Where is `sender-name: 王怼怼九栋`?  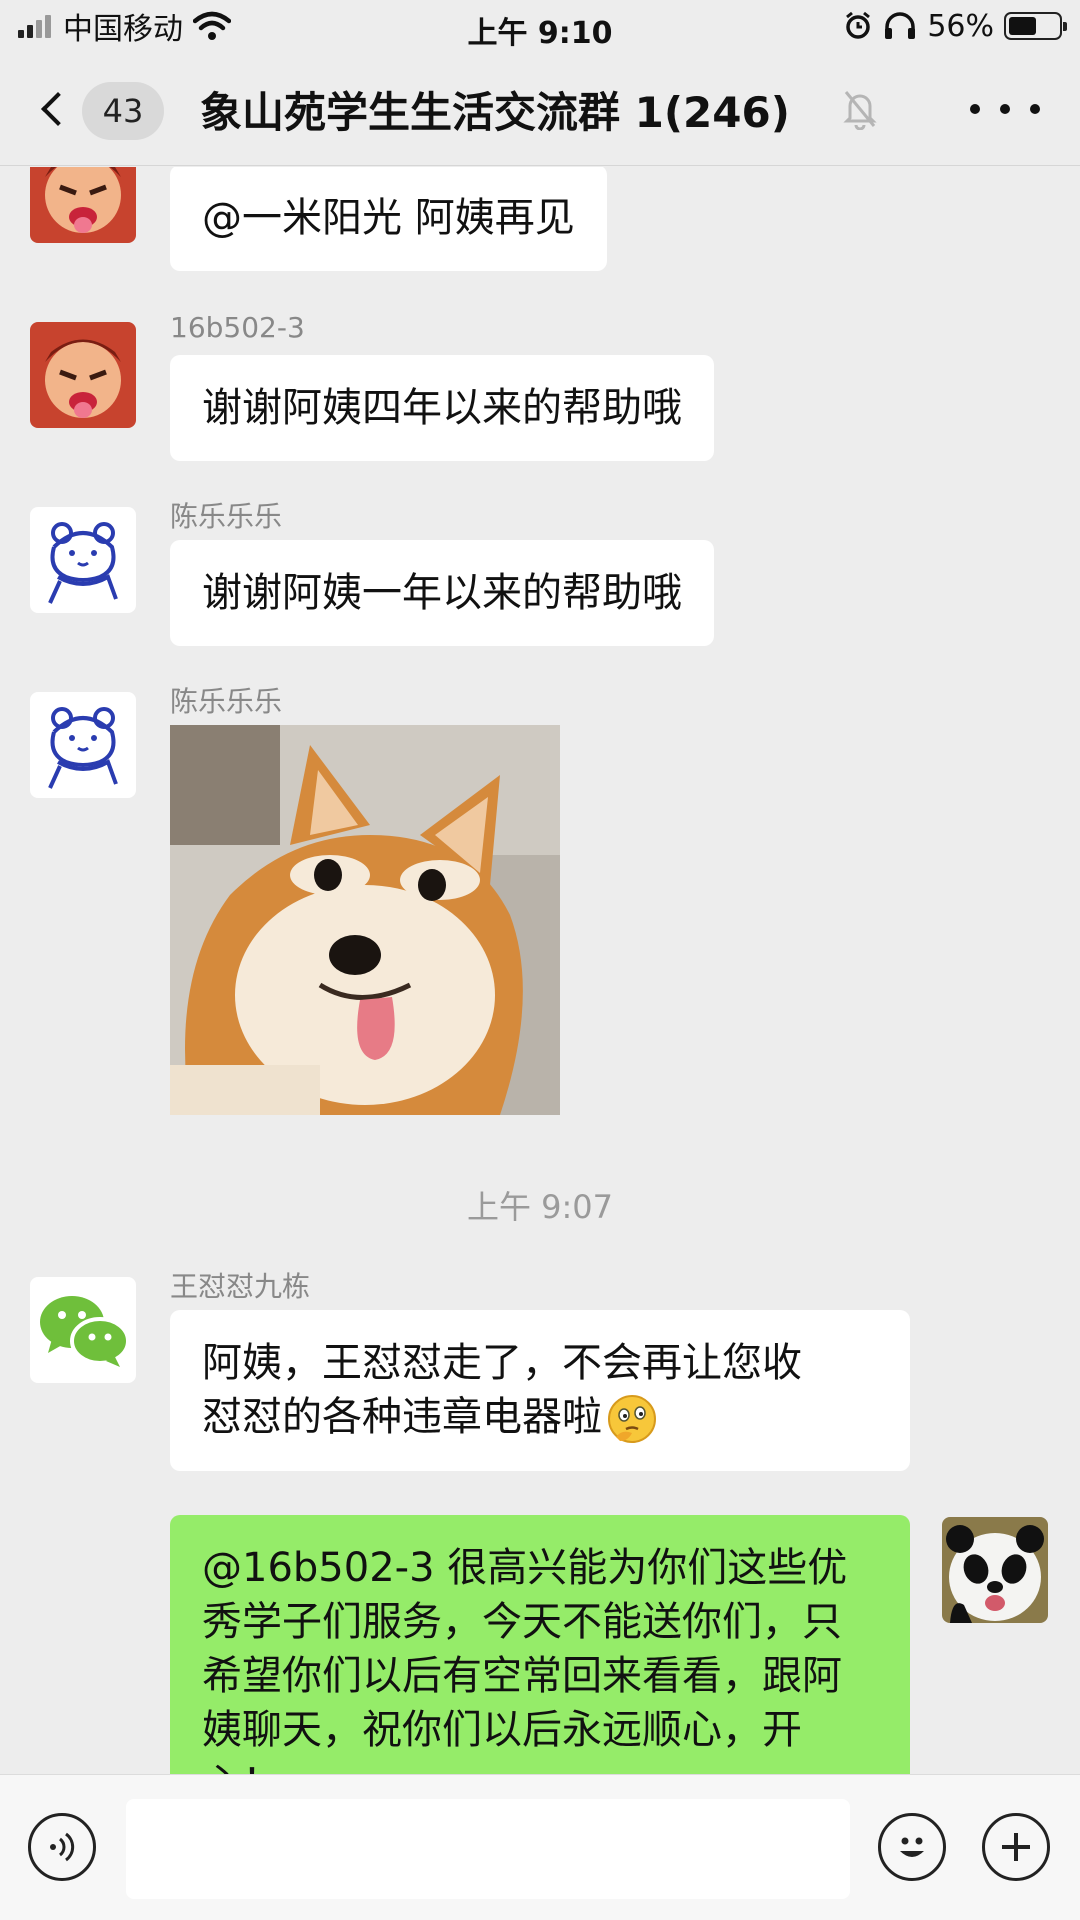
sender-name: 王怼怼九栋 is located at coordinates (240, 1286).